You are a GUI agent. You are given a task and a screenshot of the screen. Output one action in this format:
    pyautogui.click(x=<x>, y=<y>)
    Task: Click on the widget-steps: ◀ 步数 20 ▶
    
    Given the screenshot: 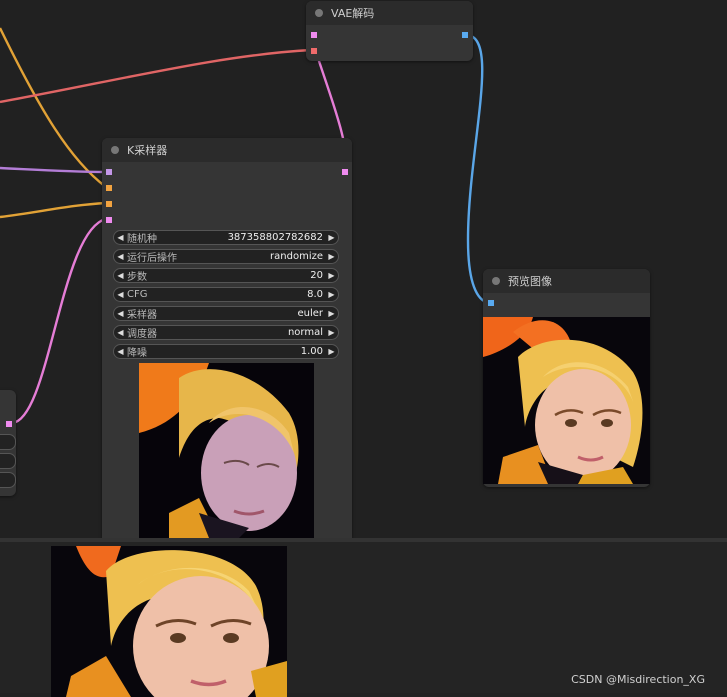 What is the action you would take?
    pyautogui.click(x=226, y=275)
    